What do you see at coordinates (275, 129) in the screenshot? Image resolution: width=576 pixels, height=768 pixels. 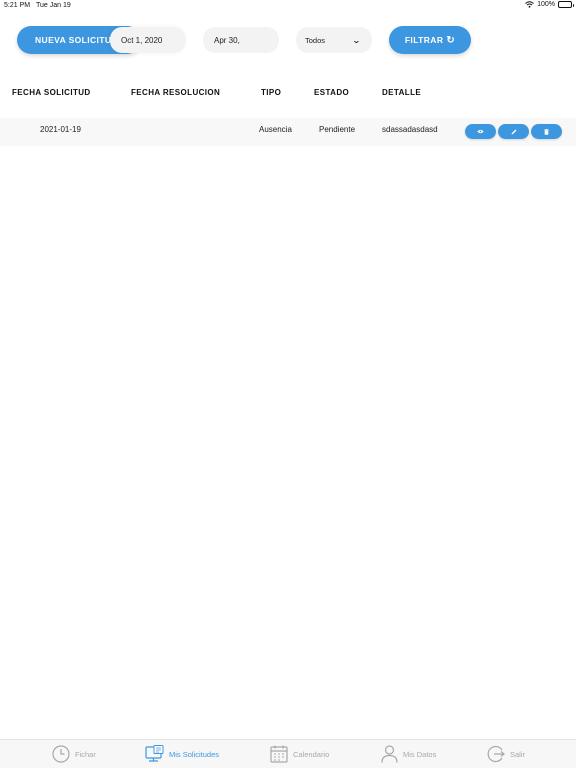 I see `cell-tipo: Ausencia` at bounding box center [275, 129].